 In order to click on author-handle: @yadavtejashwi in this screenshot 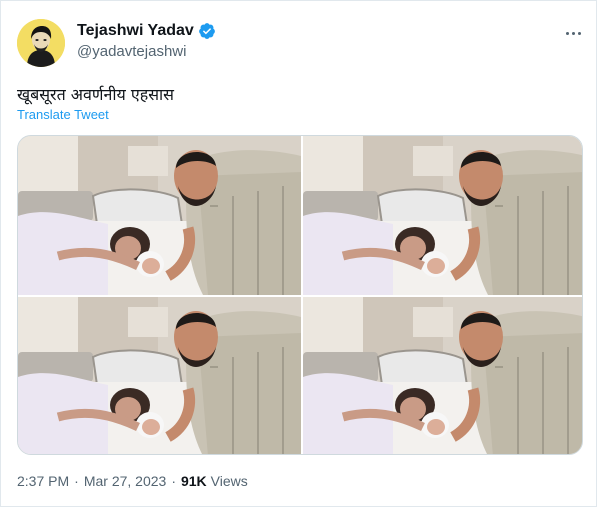, I will do `click(131, 51)`.